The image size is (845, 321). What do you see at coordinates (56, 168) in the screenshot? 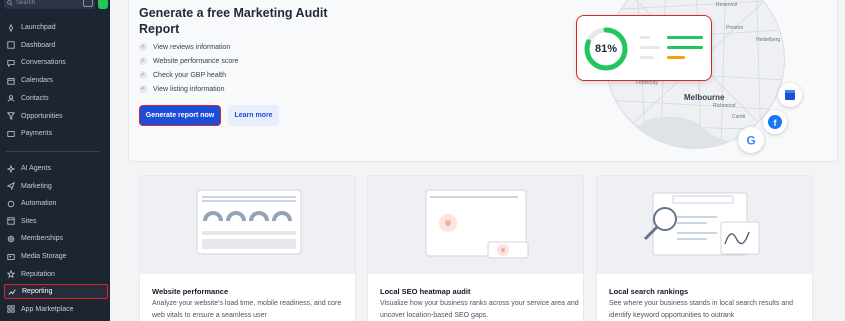
I see `sidebar-item-ai-agents: AI Agents` at bounding box center [56, 168].